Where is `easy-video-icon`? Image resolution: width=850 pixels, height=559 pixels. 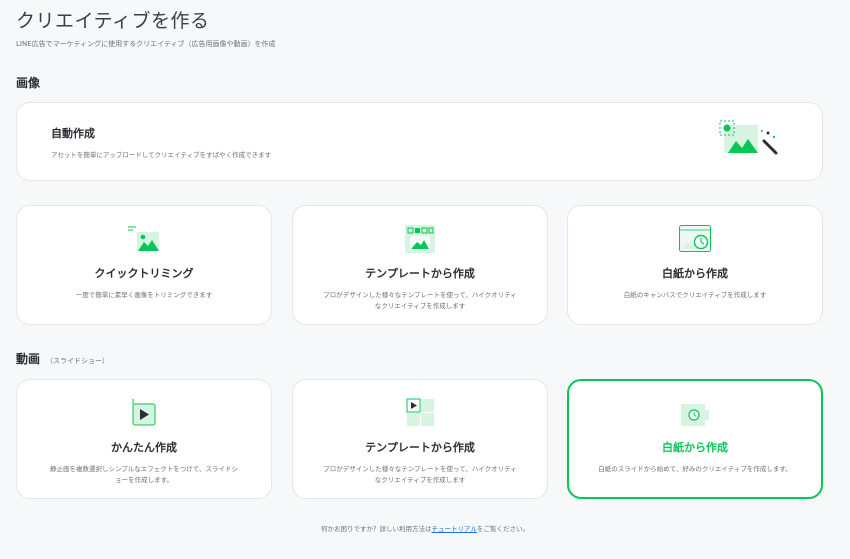 easy-video-icon is located at coordinates (144, 413).